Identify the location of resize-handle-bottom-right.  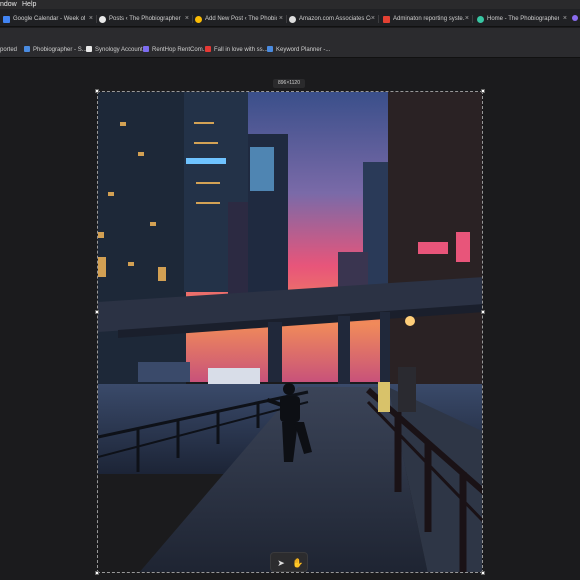
(483, 573).